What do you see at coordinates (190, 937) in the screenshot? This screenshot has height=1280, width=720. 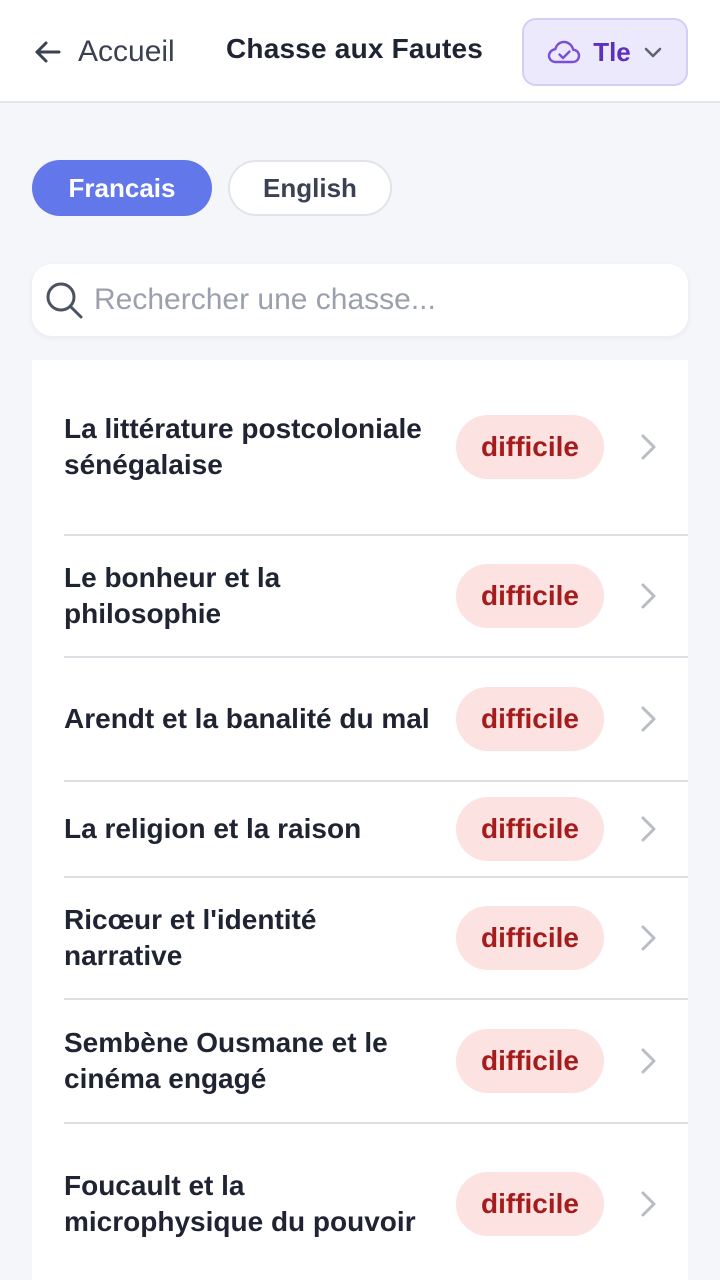 I see `hunt-title: Ricœur et l'identité narrative` at bounding box center [190, 937].